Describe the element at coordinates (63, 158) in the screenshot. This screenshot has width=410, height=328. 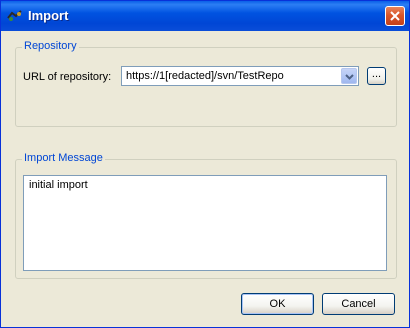
I see `import-message-group-title: Import Message` at that location.